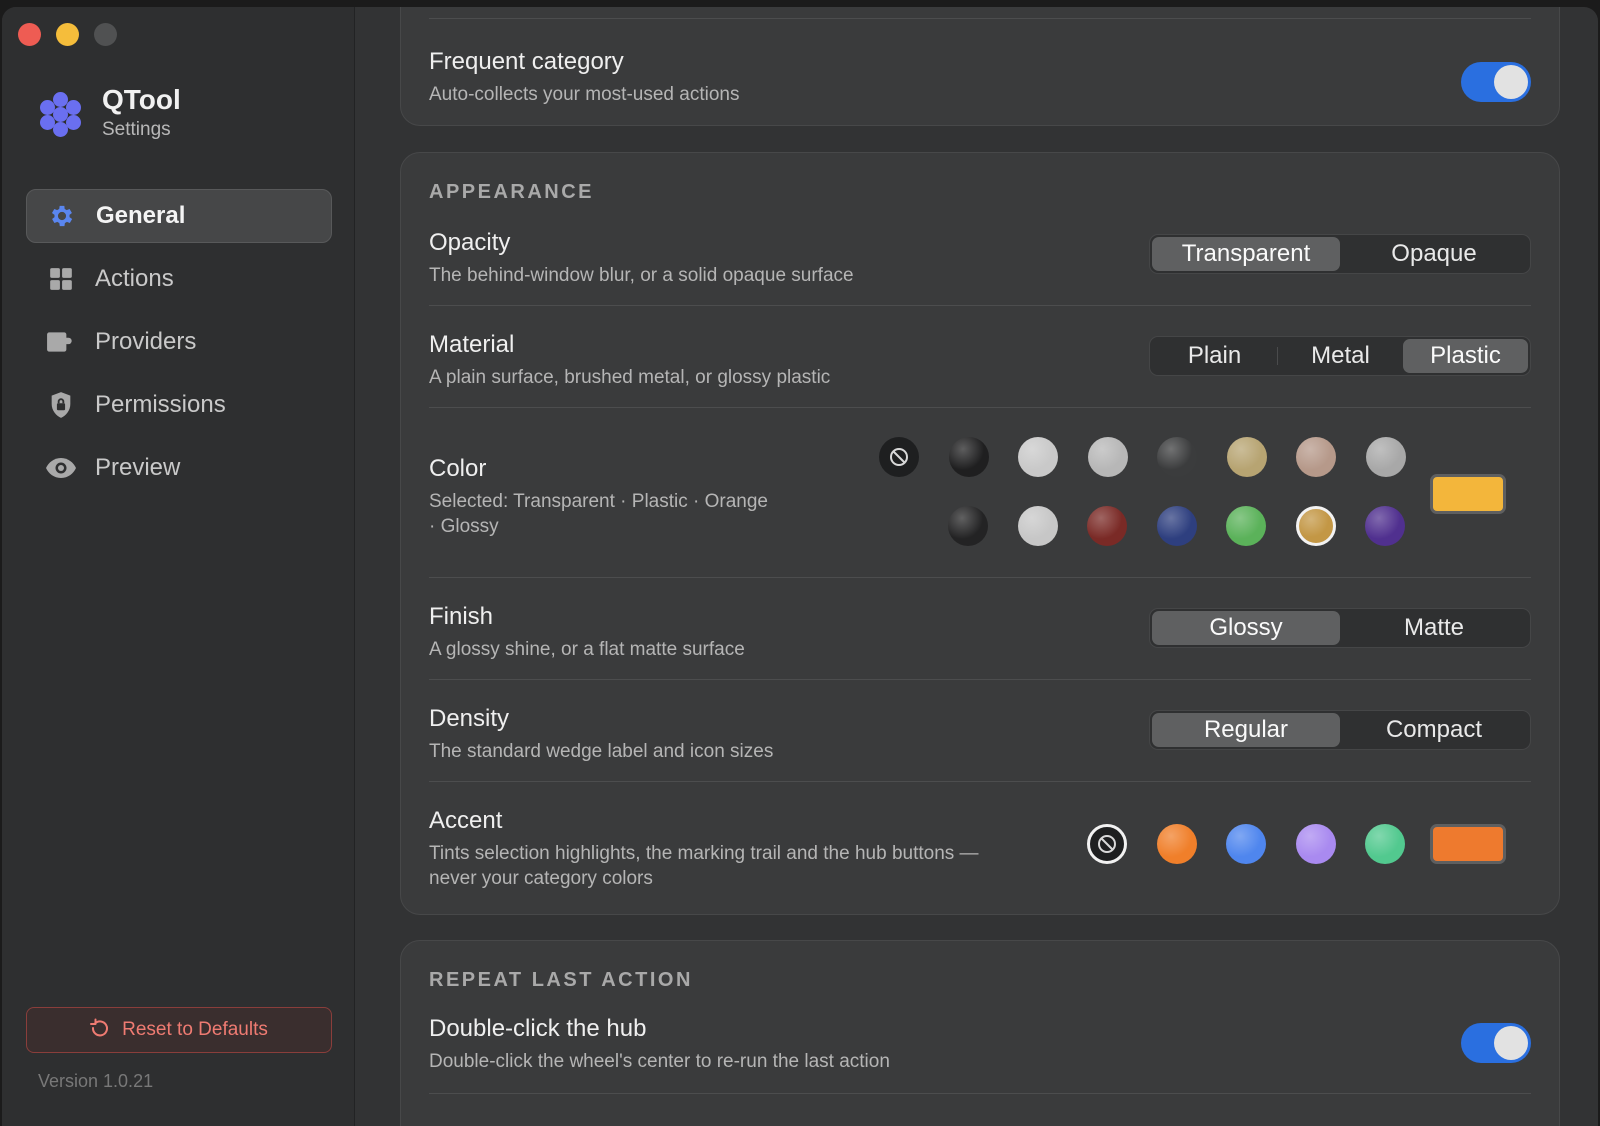 Image resolution: width=1600 pixels, height=1126 pixels. I want to click on reset-label: Reset to Defaults, so click(195, 1029).